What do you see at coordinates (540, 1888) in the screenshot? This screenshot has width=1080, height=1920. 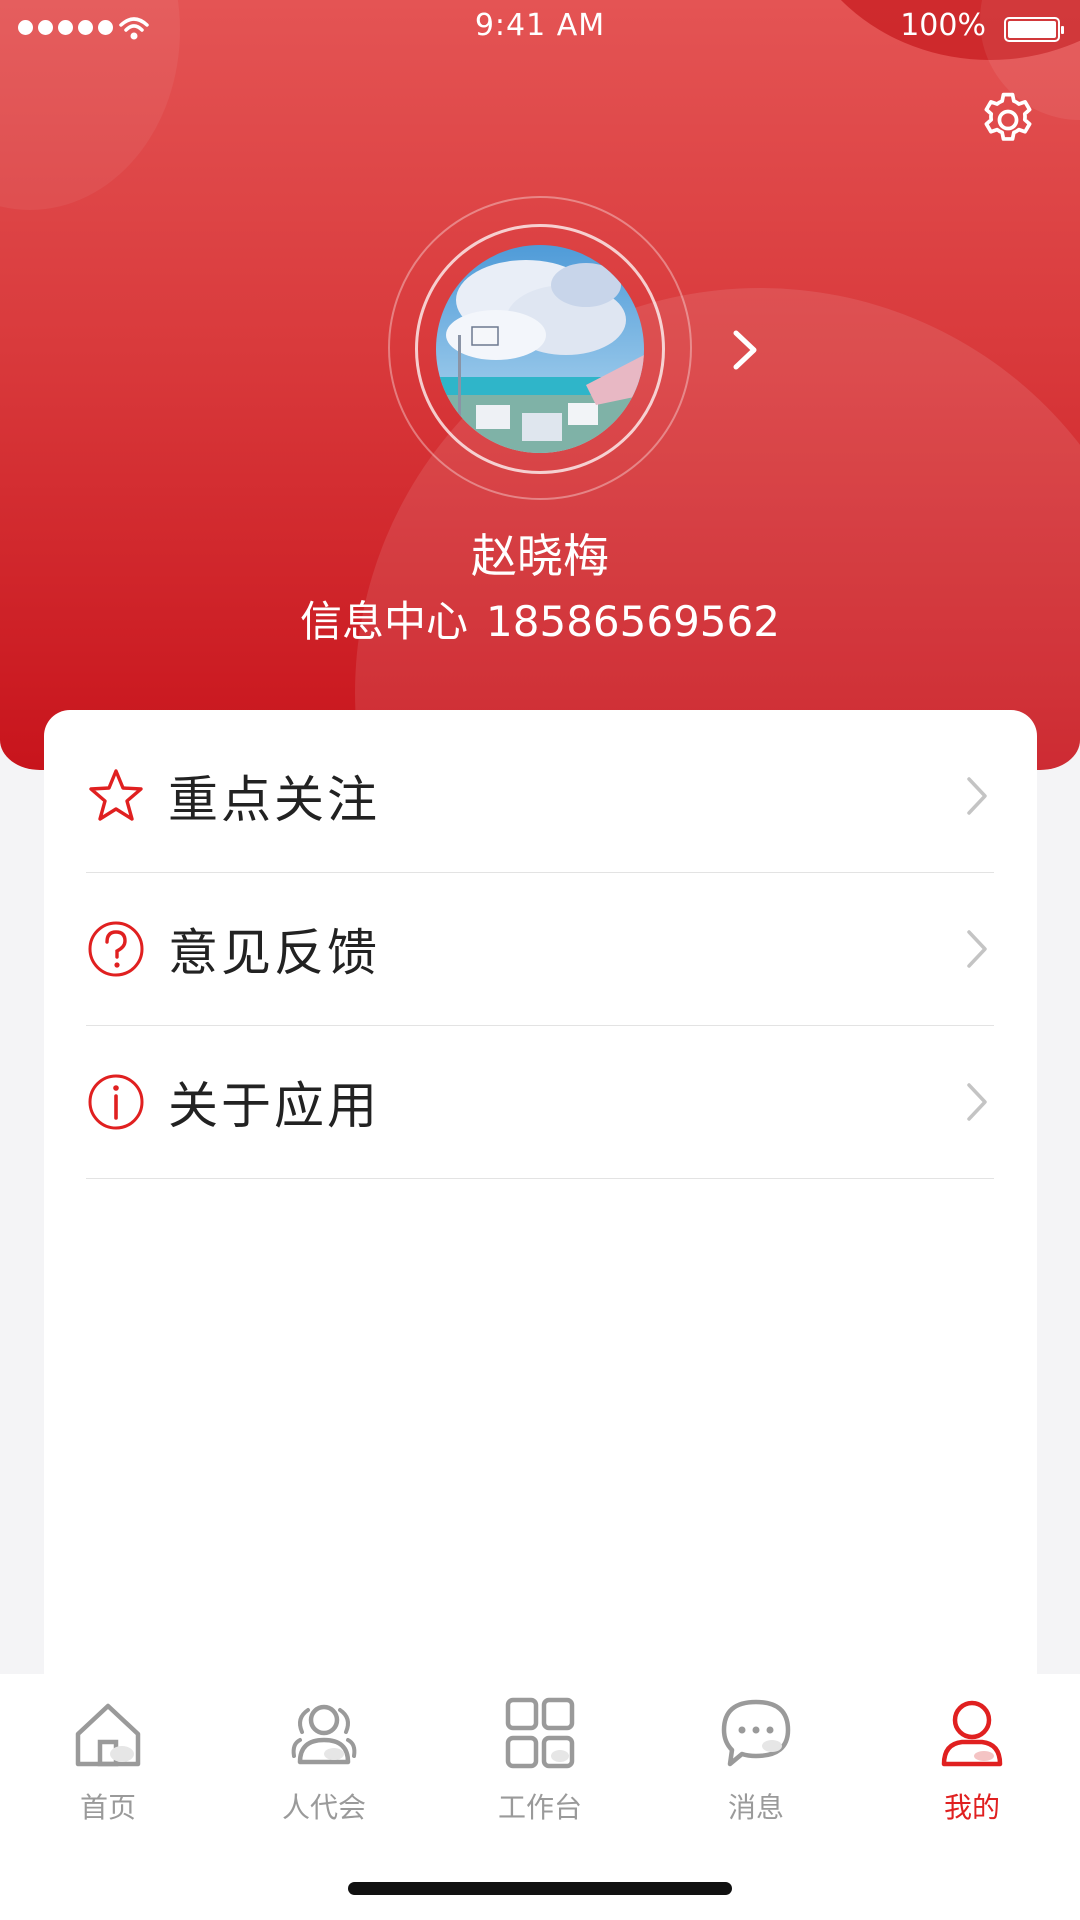 I see `home-indicator` at bounding box center [540, 1888].